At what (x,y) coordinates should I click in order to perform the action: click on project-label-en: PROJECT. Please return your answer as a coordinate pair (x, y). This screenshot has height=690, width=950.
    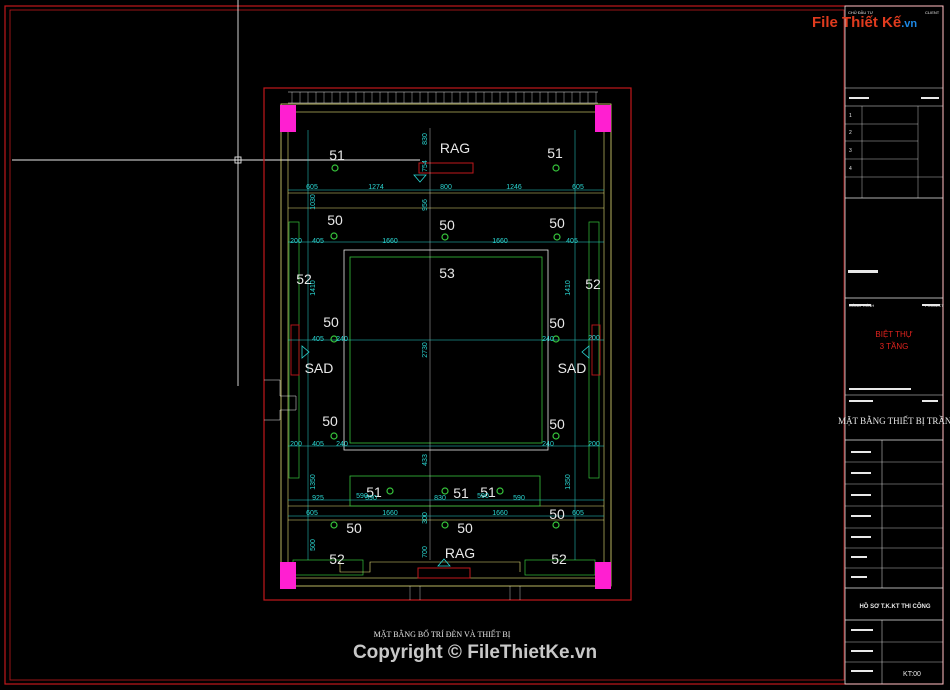
    Looking at the image, I should click on (934, 305).